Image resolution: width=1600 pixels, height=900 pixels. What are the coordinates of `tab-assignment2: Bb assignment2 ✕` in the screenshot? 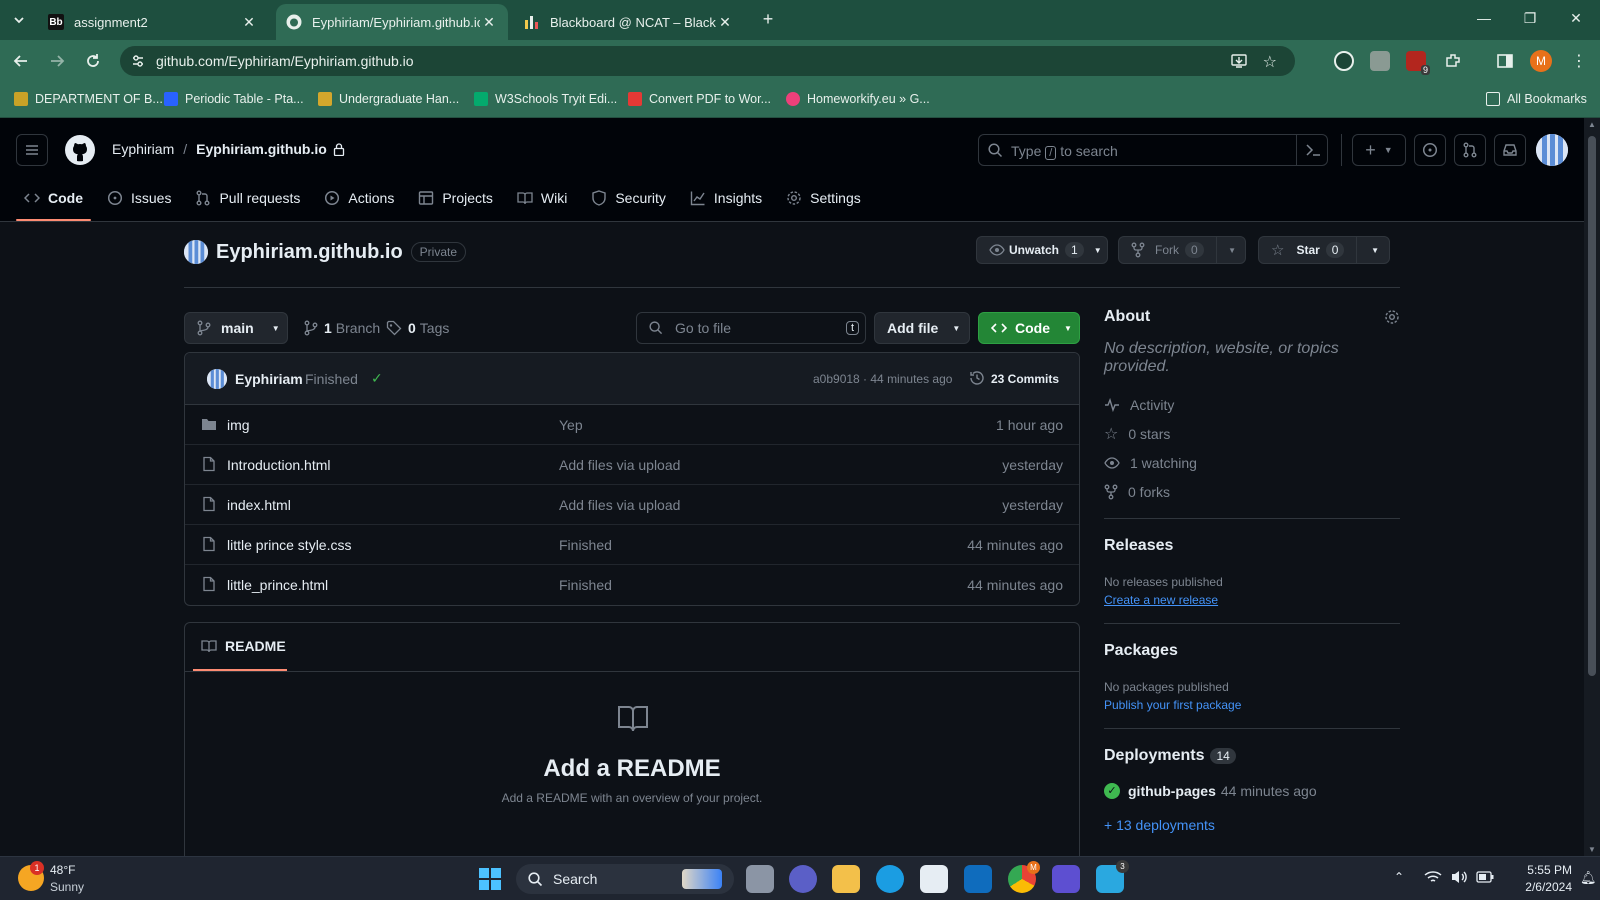 It's located at (153, 22).